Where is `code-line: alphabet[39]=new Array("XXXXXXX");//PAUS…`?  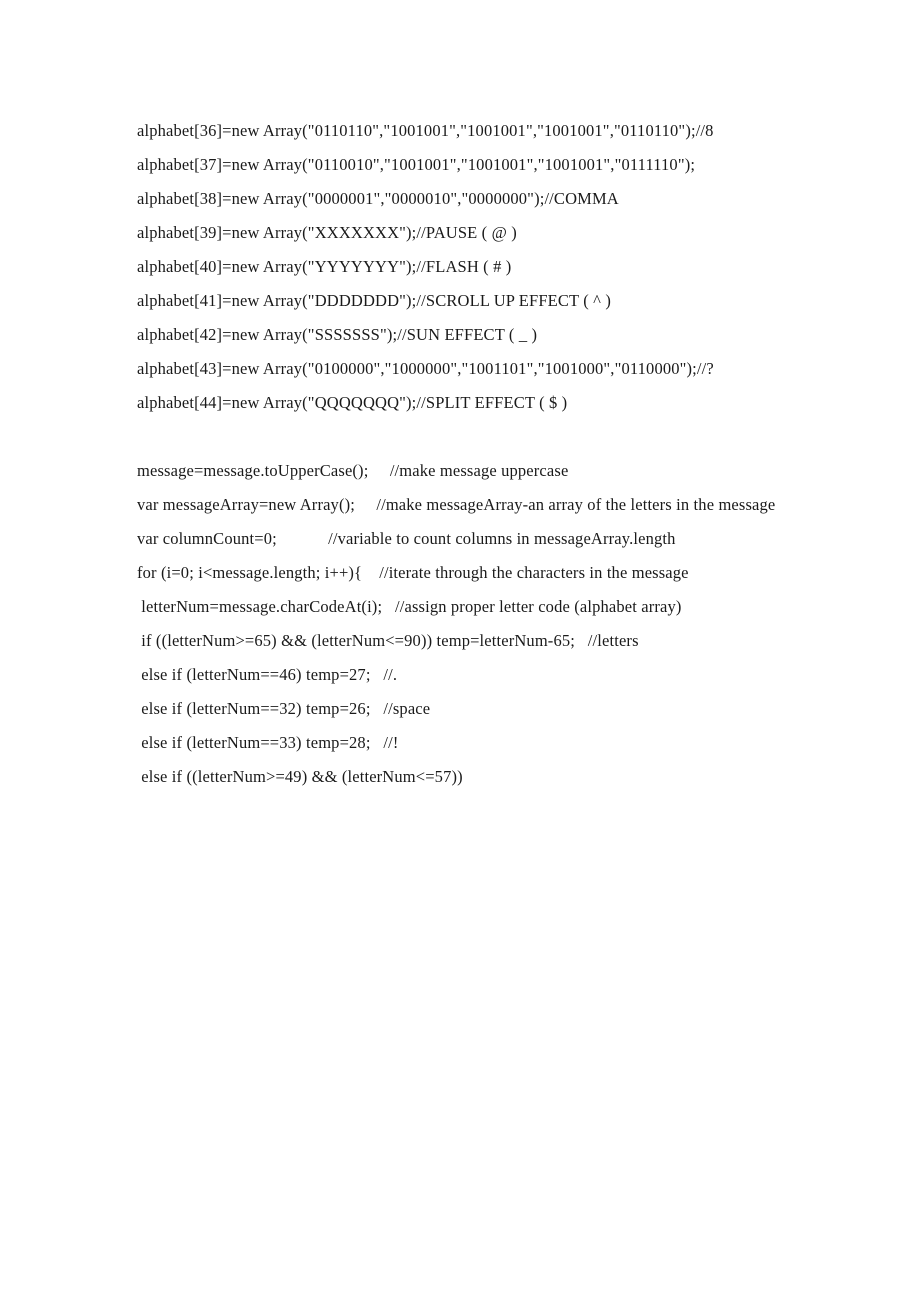
code-line: alphabet[39]=new Array("XXXXXXX");//PAUS… is located at coordinates (327, 232).